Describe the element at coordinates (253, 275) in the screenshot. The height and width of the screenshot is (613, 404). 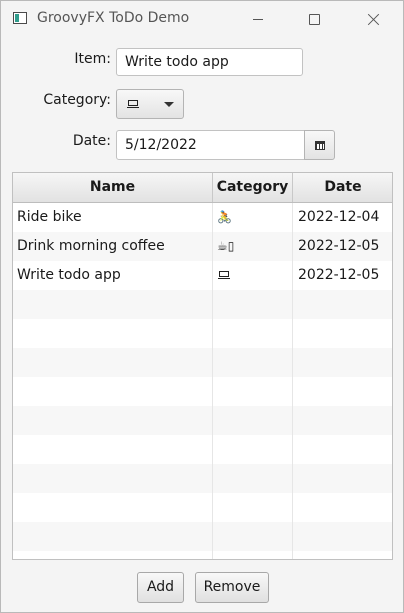
I see `cell-category` at that location.